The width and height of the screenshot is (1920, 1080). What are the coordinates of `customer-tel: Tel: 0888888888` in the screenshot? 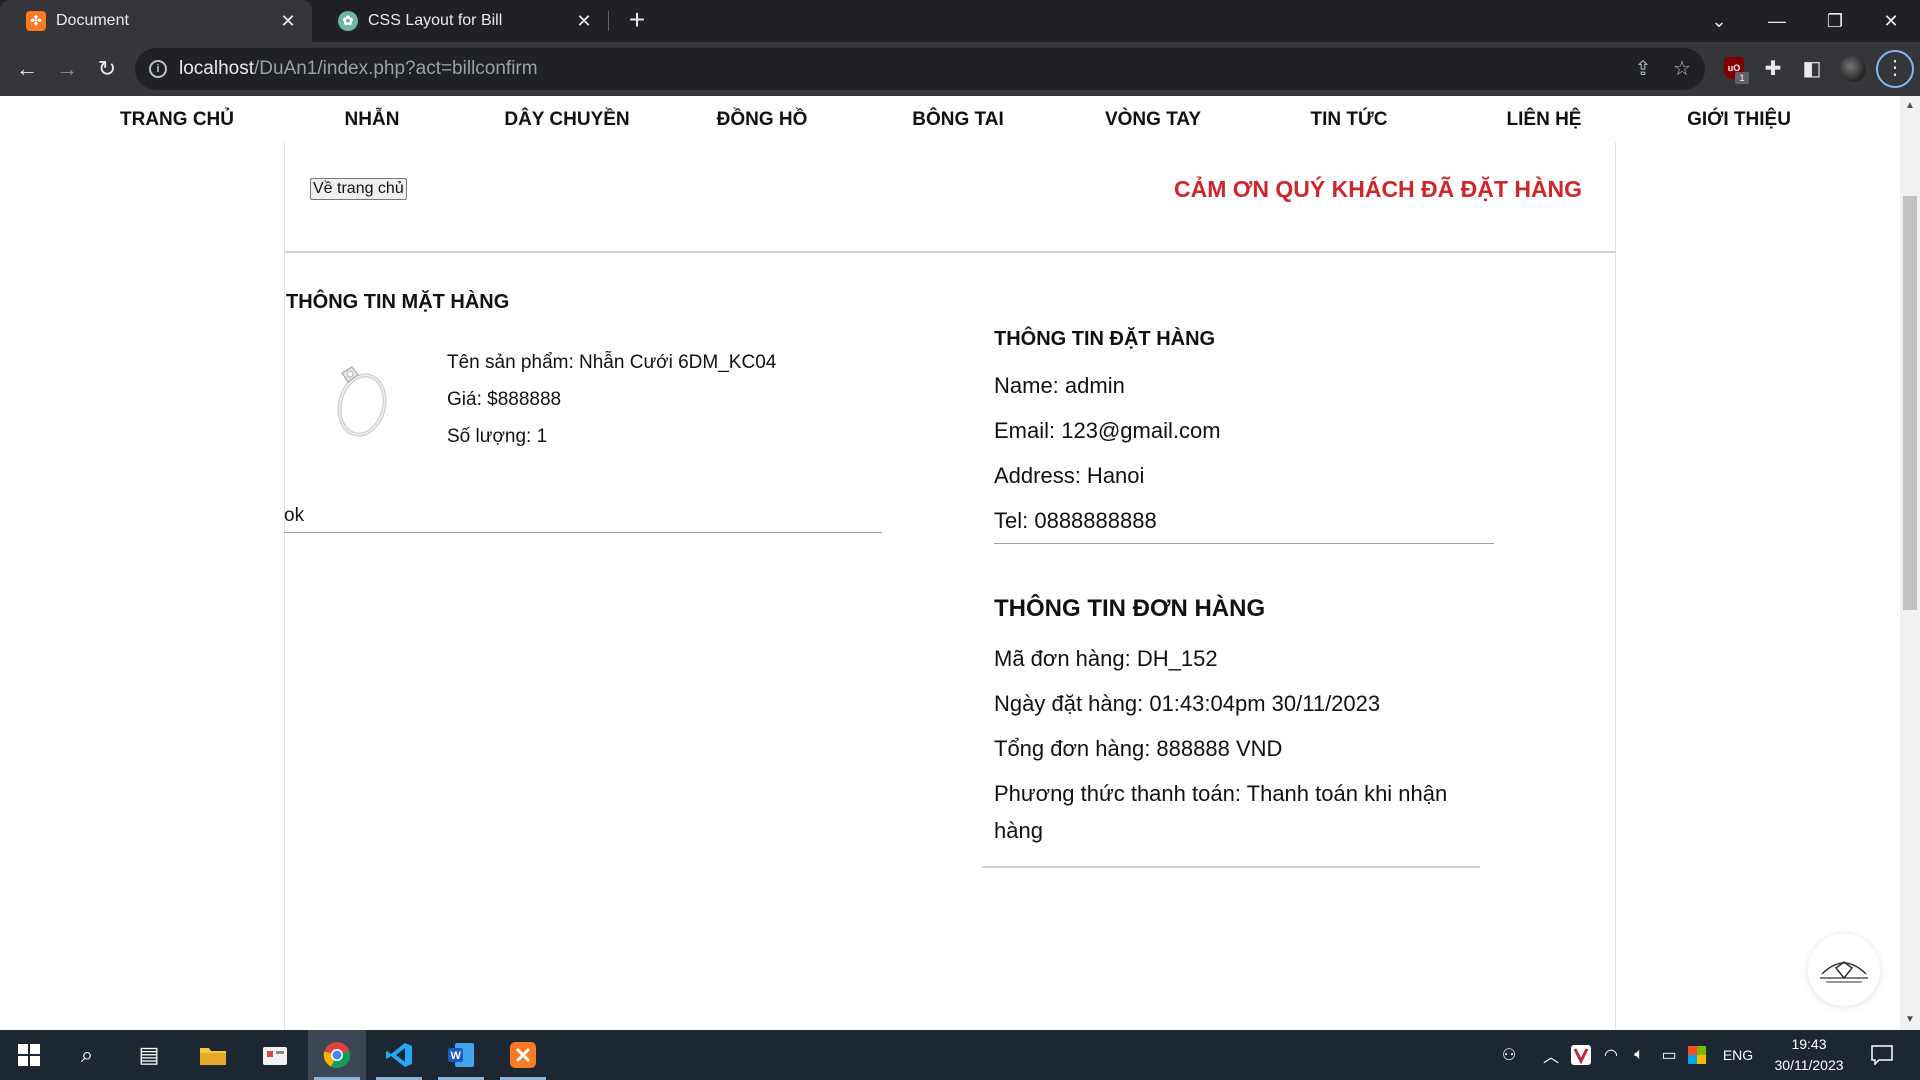 It's located at (1075, 520).